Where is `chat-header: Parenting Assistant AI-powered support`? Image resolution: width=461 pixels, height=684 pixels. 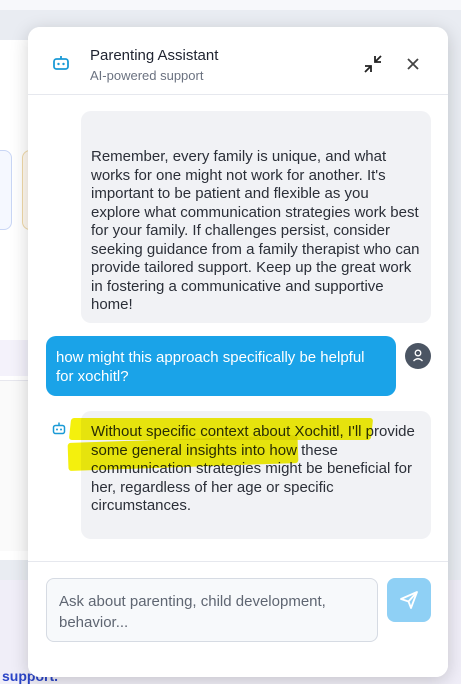
chat-header: Parenting Assistant AI-powered support is located at coordinates (238, 61).